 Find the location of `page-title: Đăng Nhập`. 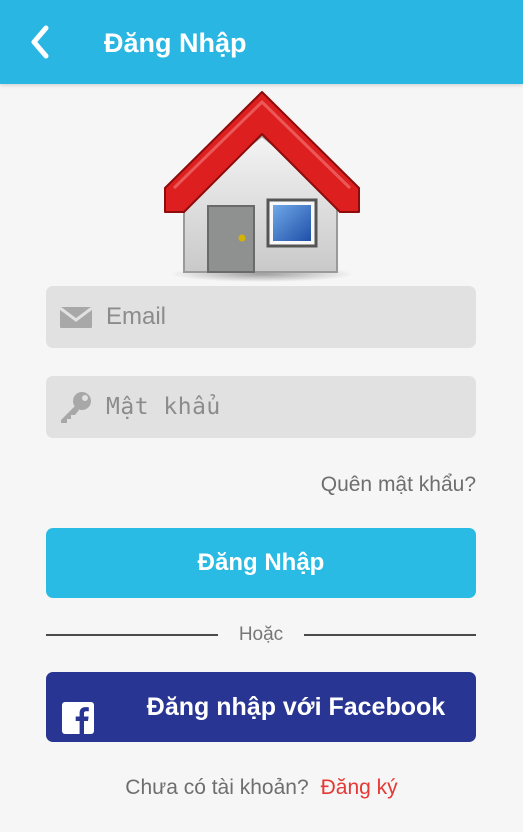

page-title: Đăng Nhập is located at coordinates (175, 43).